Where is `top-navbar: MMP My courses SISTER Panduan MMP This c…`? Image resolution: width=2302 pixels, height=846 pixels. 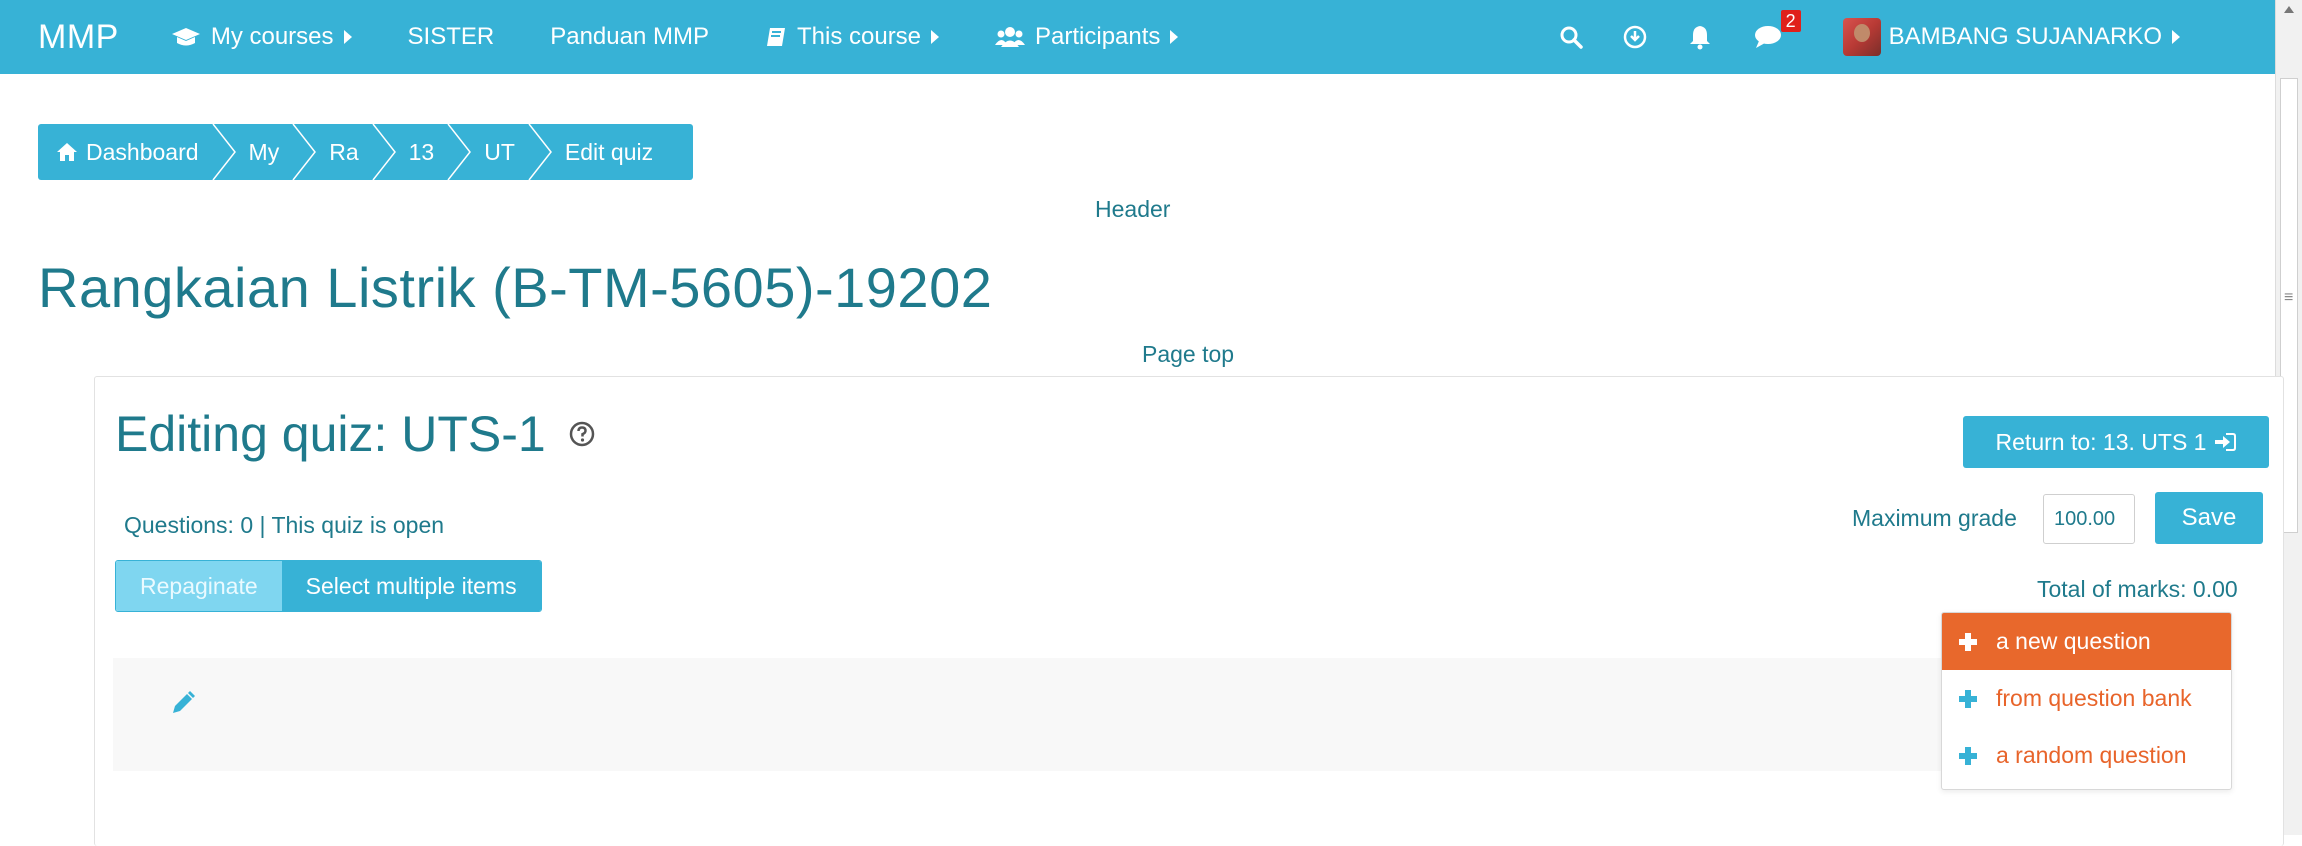
top-navbar: MMP My courses SISTER Panduan MMP This c… is located at coordinates (1137, 37).